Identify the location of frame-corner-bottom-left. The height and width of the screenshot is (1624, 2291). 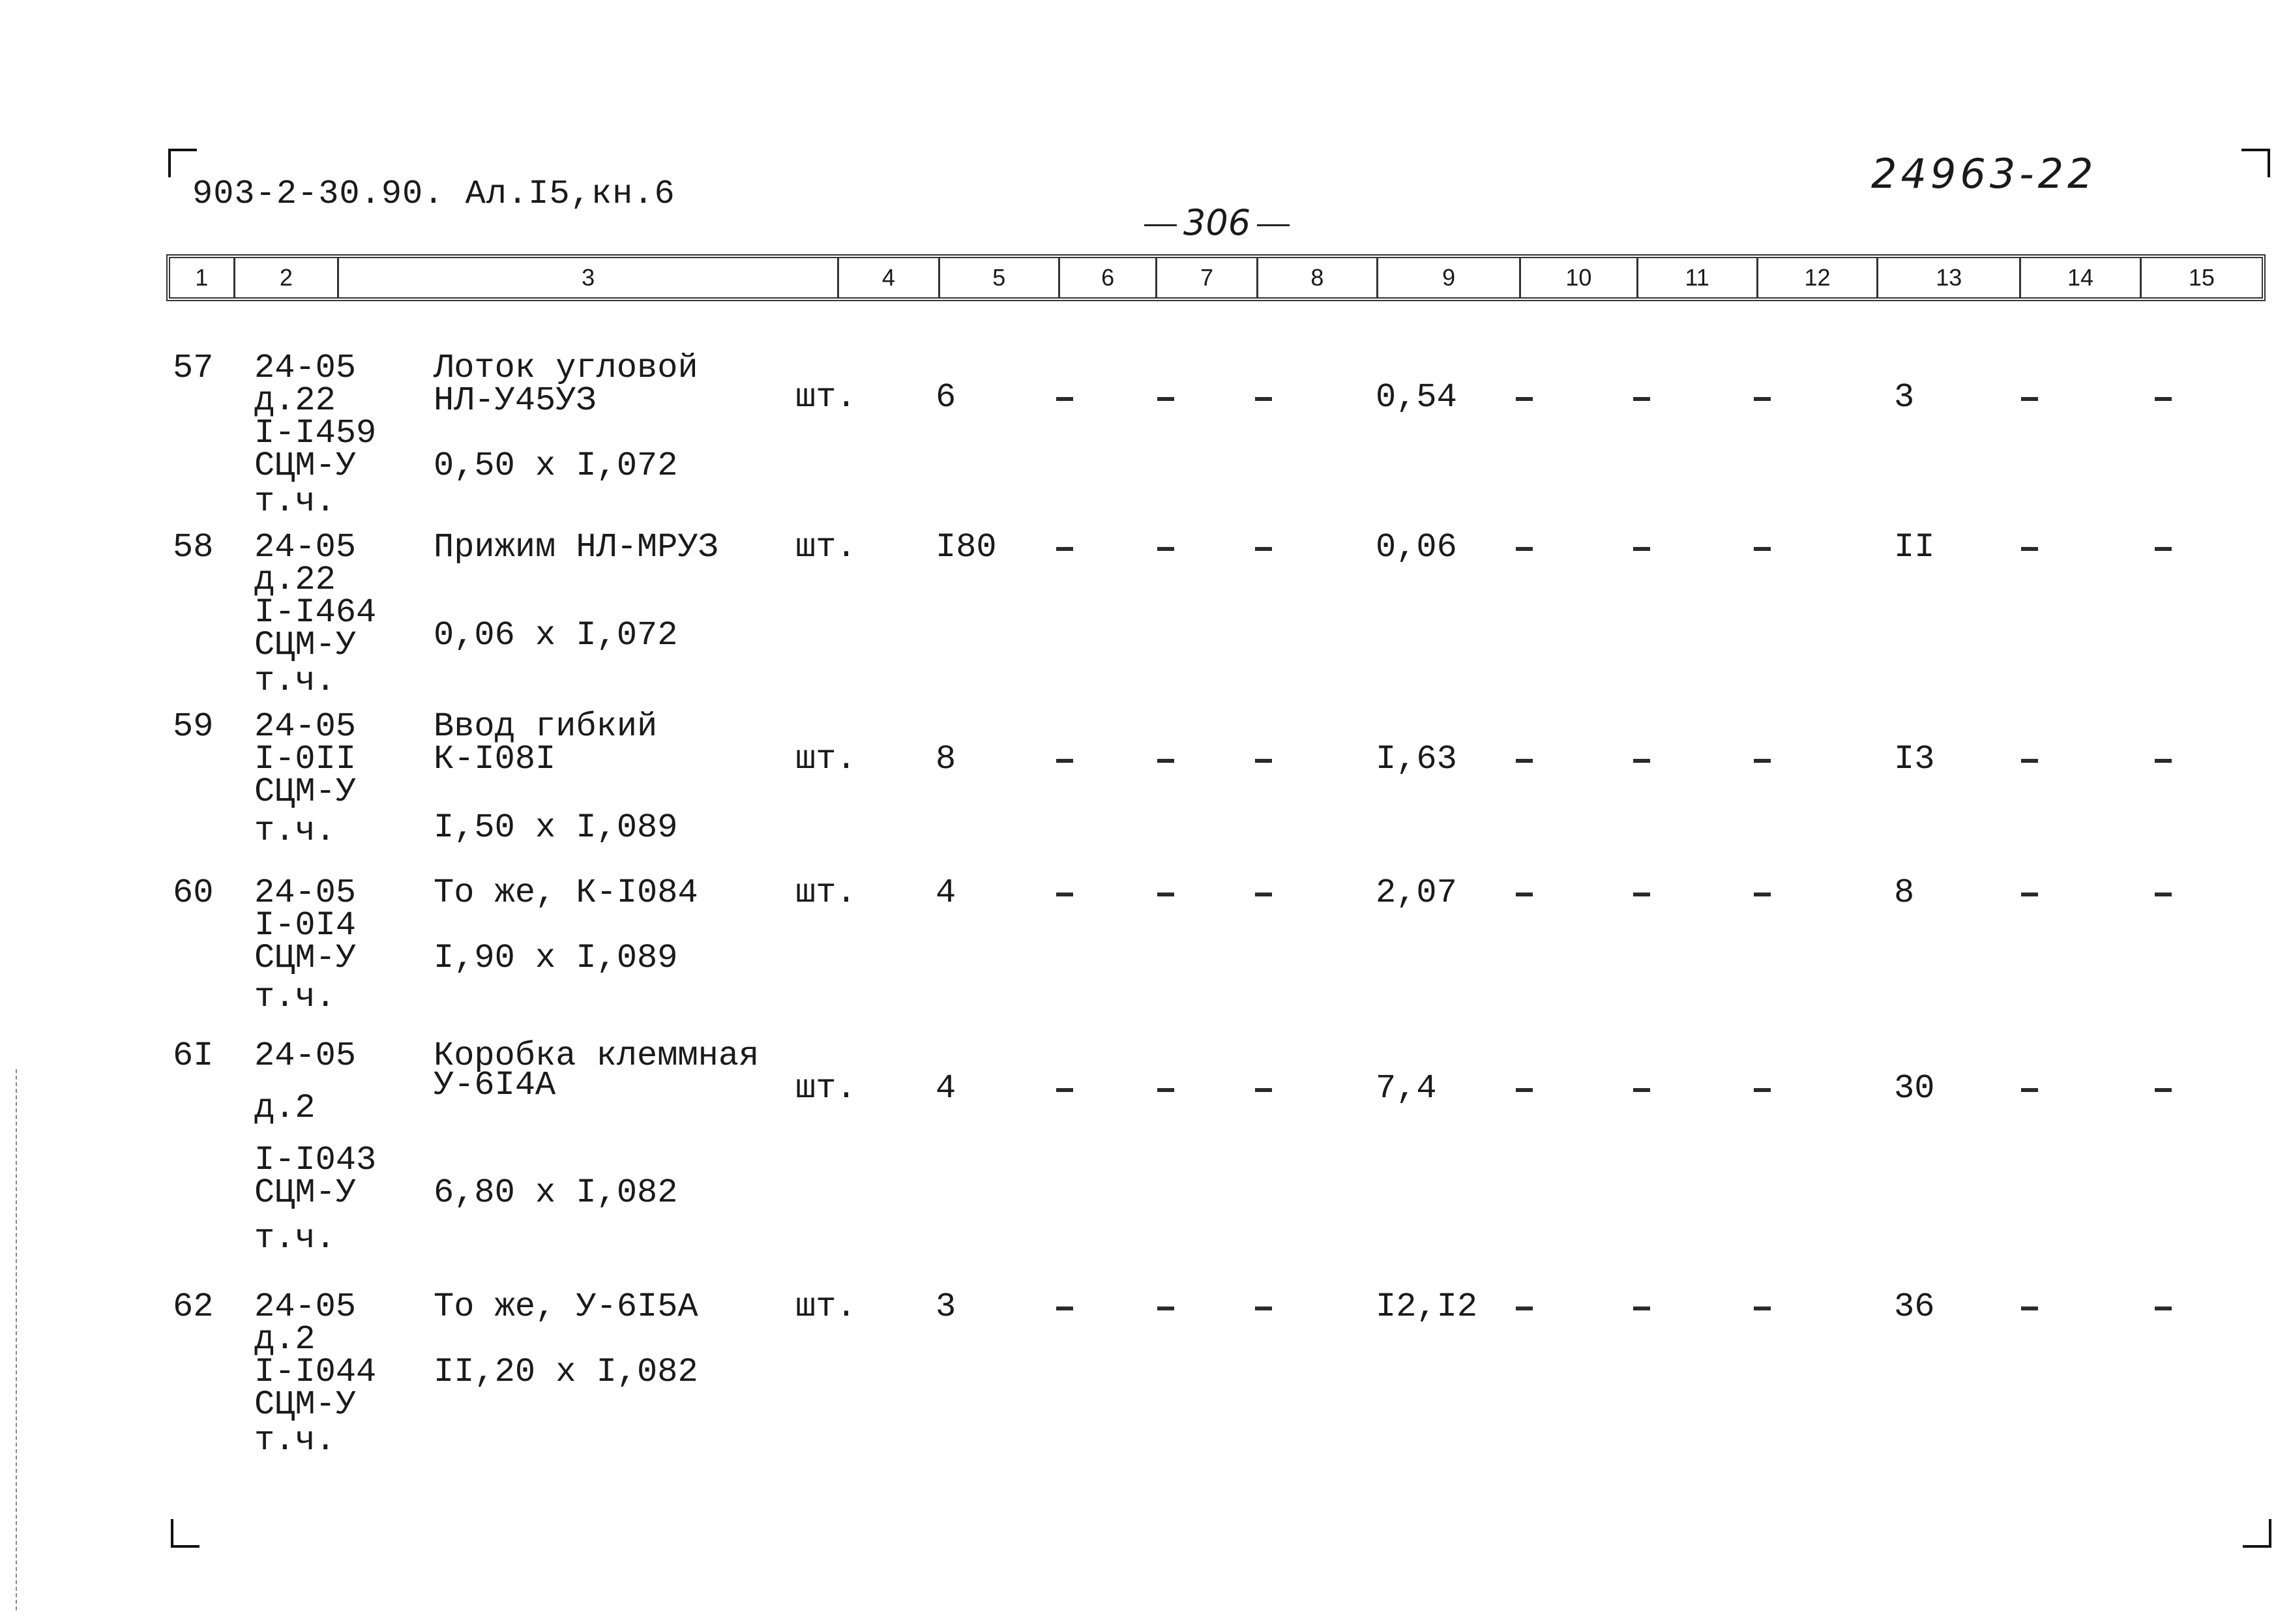
(185, 1534).